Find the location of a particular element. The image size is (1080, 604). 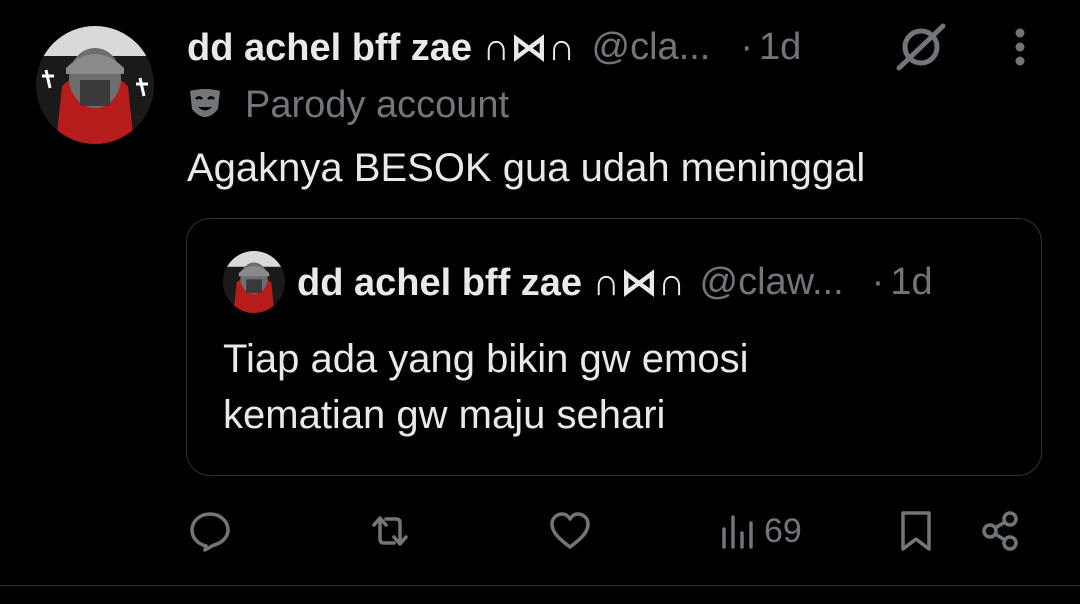

reply-icon is located at coordinates (210, 532).